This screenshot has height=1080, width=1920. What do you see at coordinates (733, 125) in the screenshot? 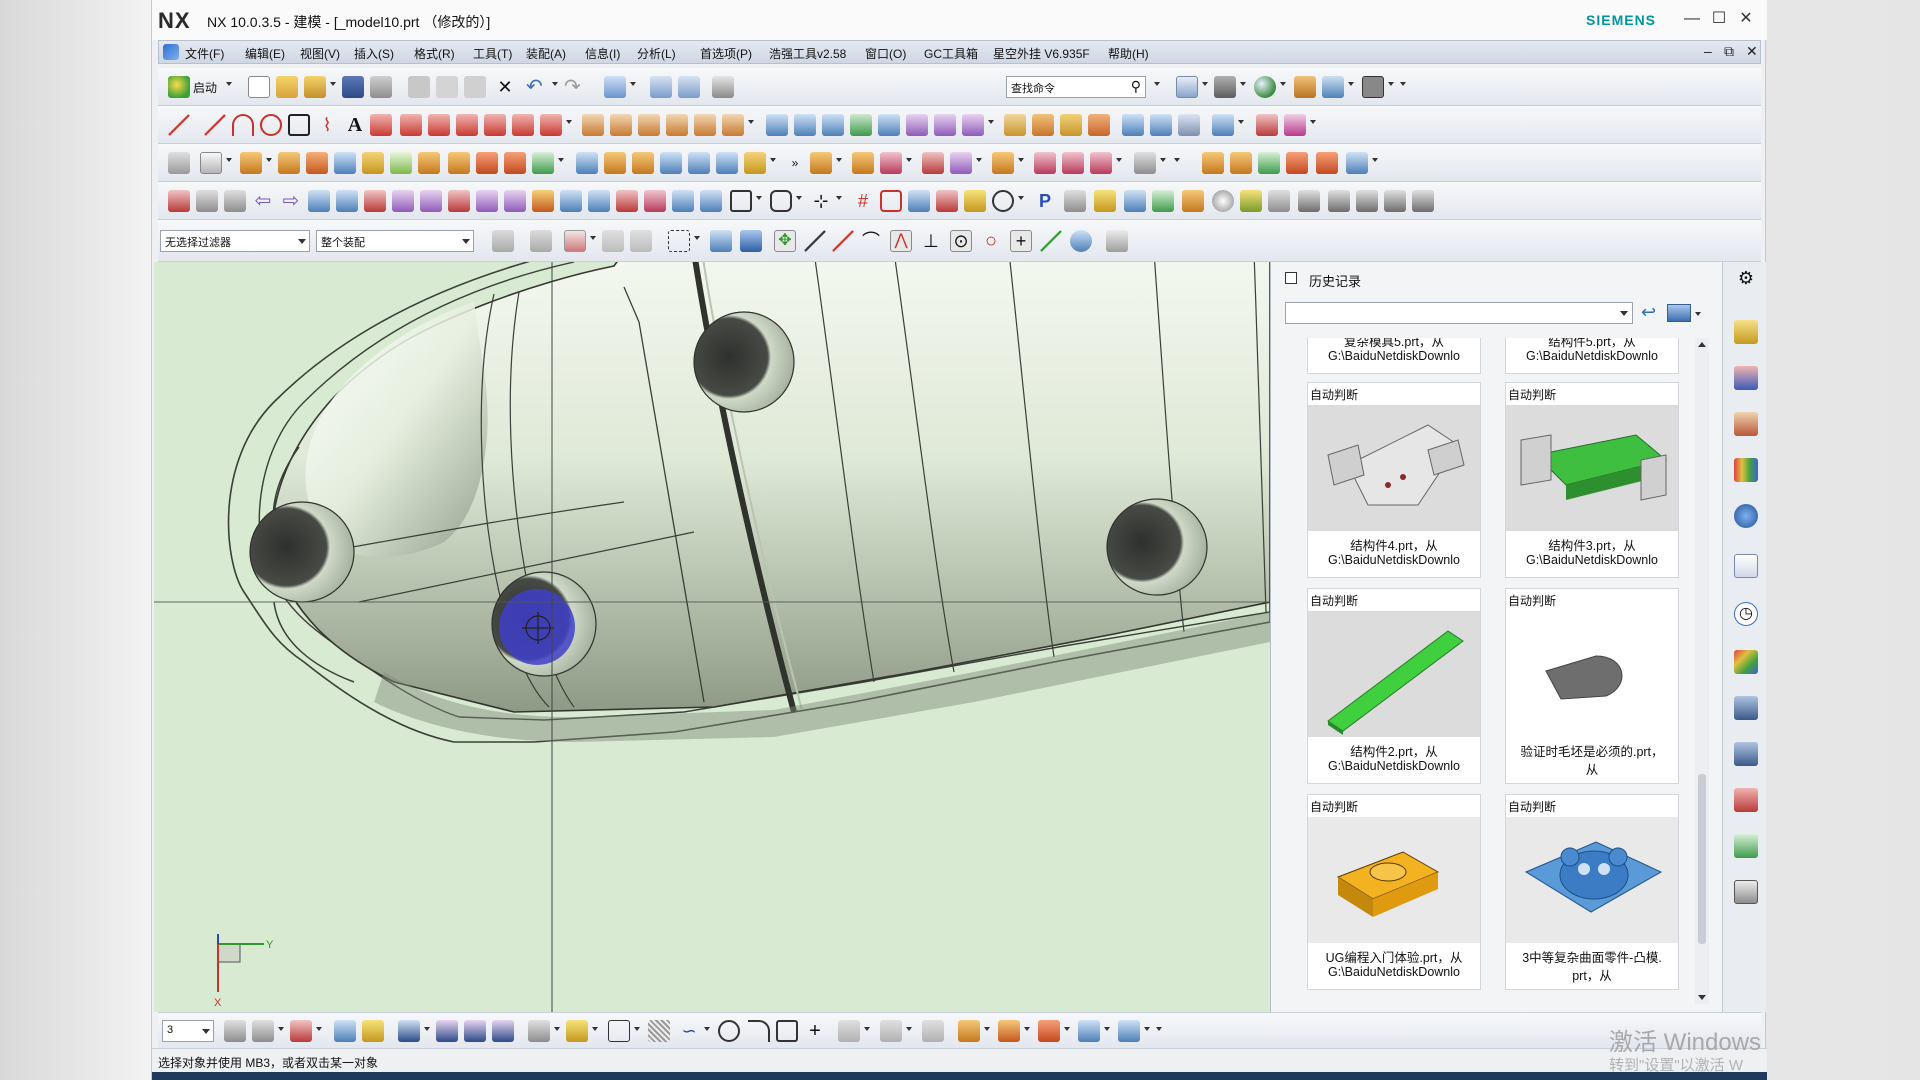
I see `edit-curve-icon` at bounding box center [733, 125].